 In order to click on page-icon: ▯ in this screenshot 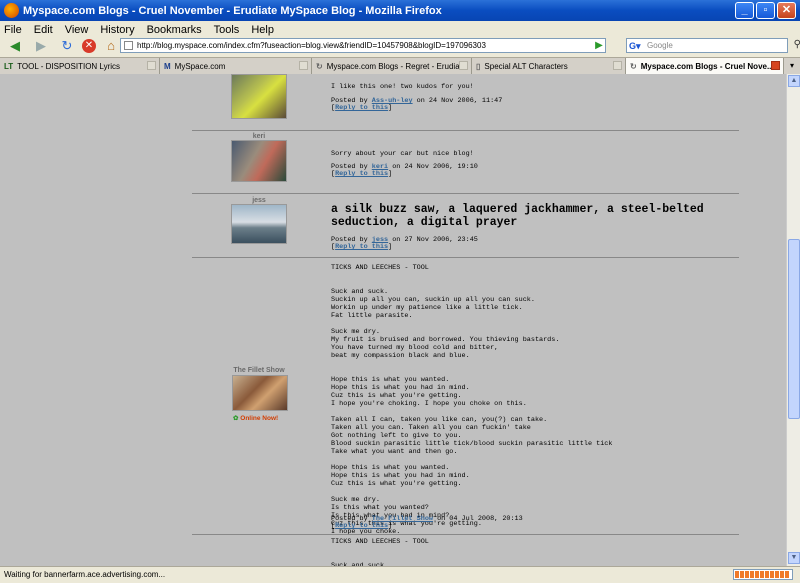, I will do `click(478, 66)`.